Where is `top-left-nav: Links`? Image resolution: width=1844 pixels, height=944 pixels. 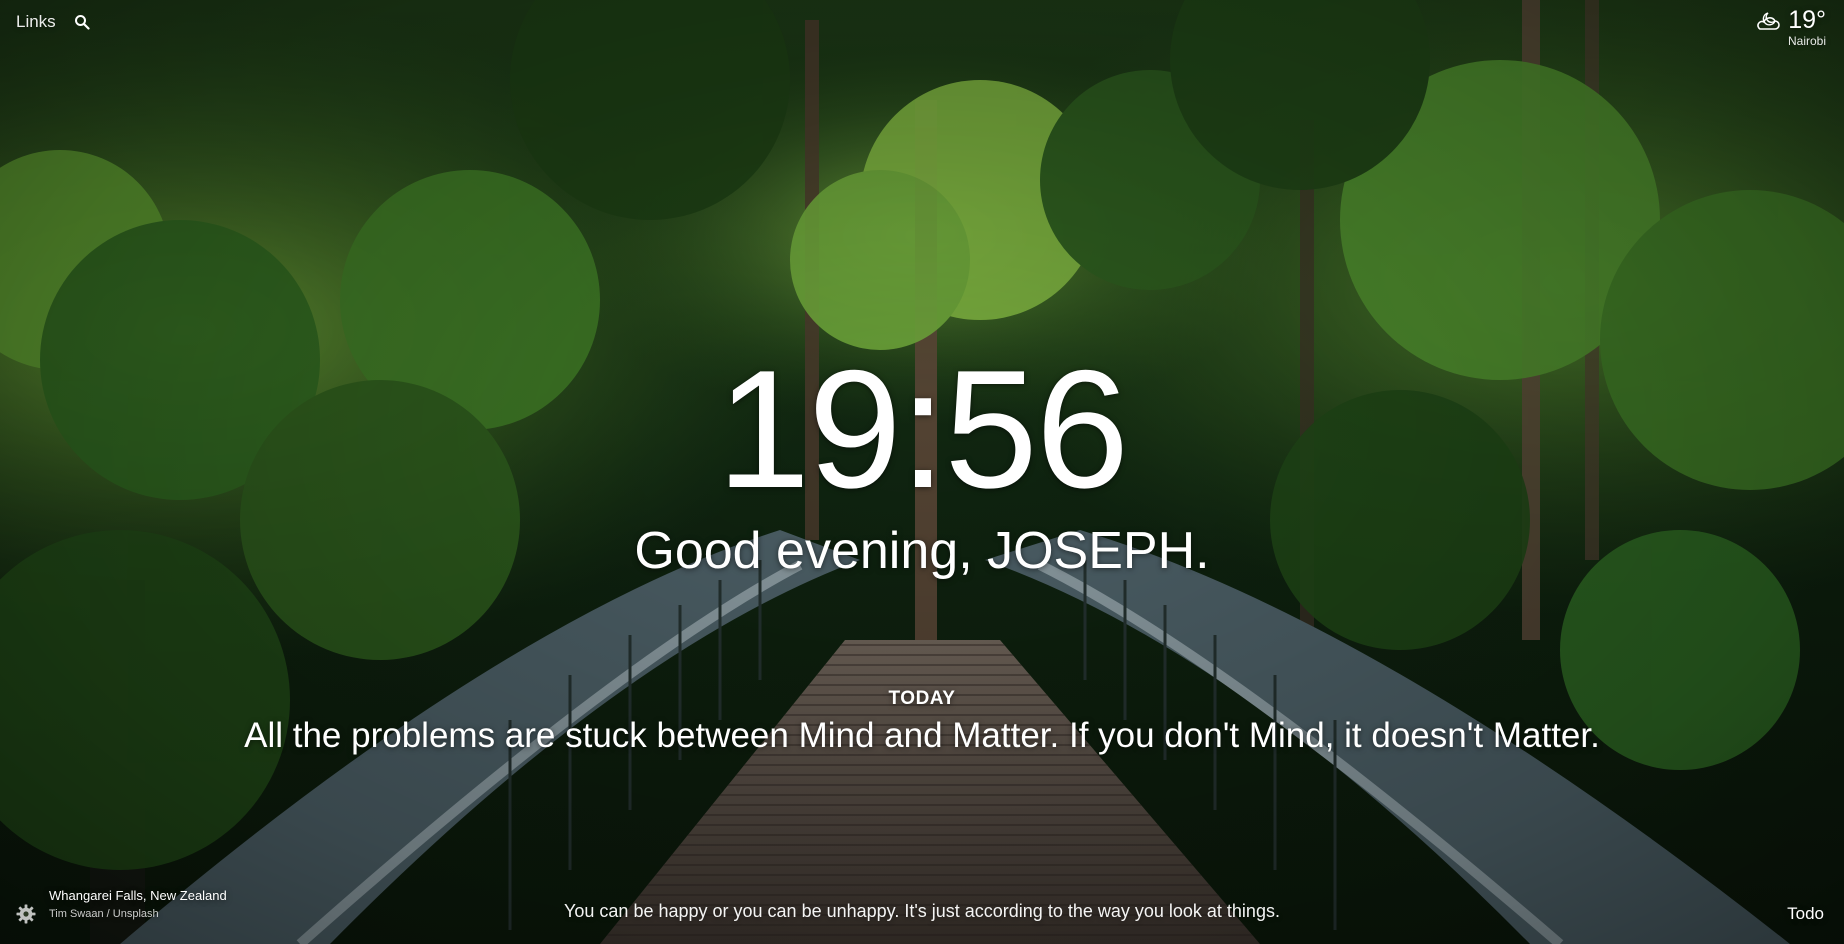 top-left-nav: Links is located at coordinates (53, 22).